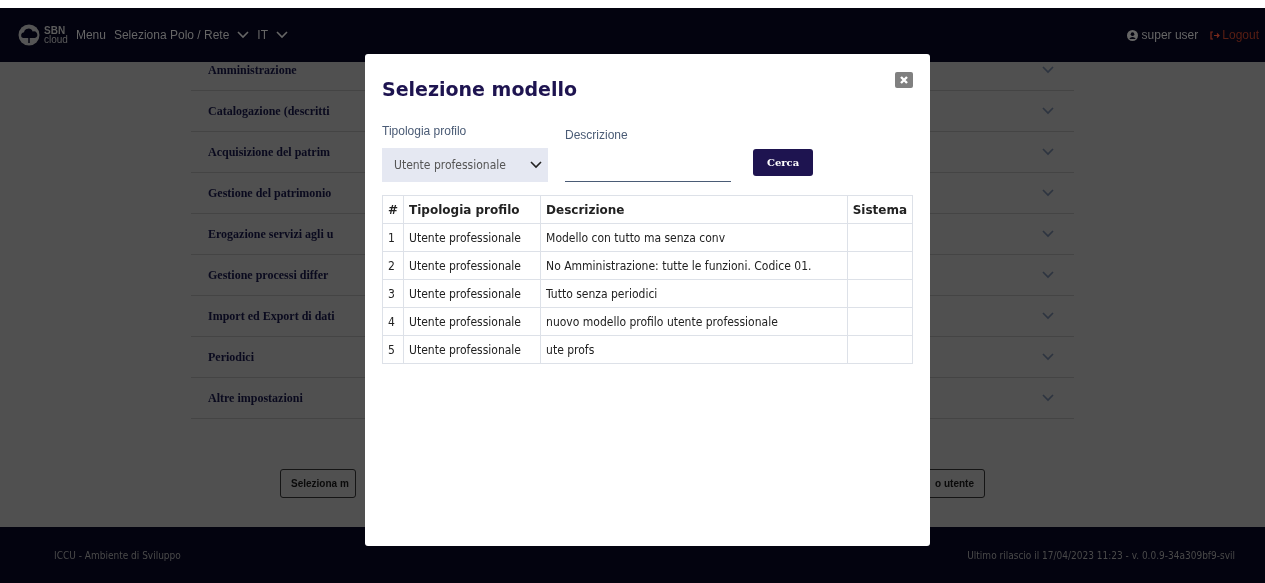 This screenshot has width=1265, height=583. Describe the element at coordinates (480, 89) in the screenshot. I see `modal-title: Selezione modello` at that location.